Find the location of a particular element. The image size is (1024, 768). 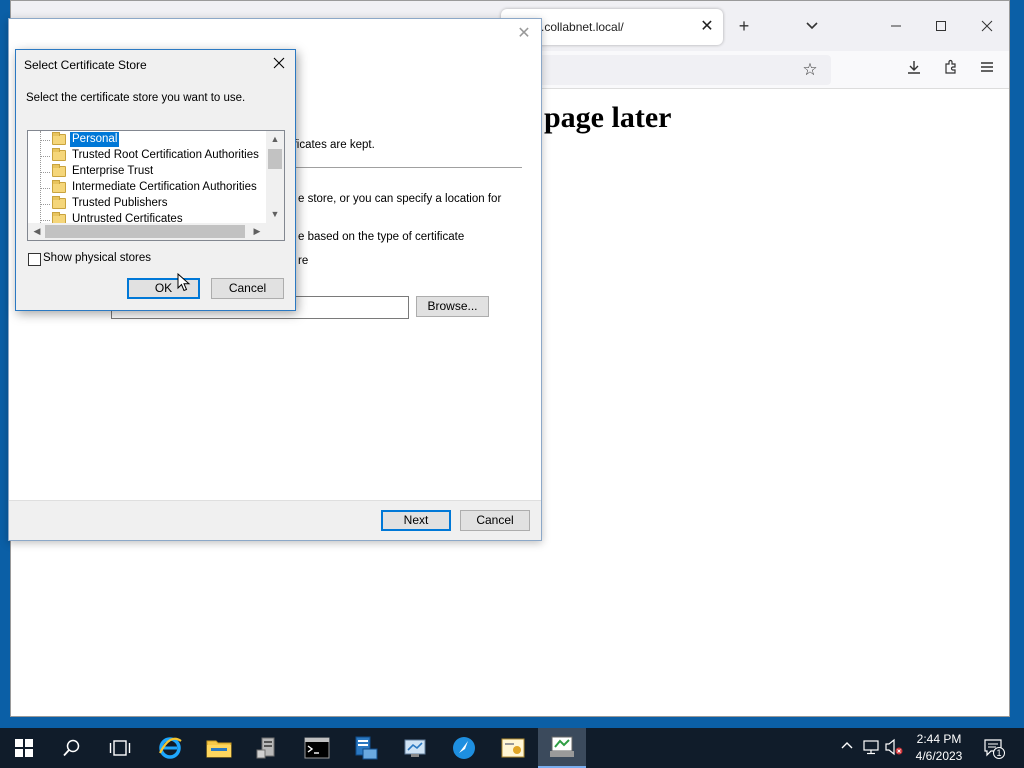

server-manager-icon is located at coordinates (265, 748).